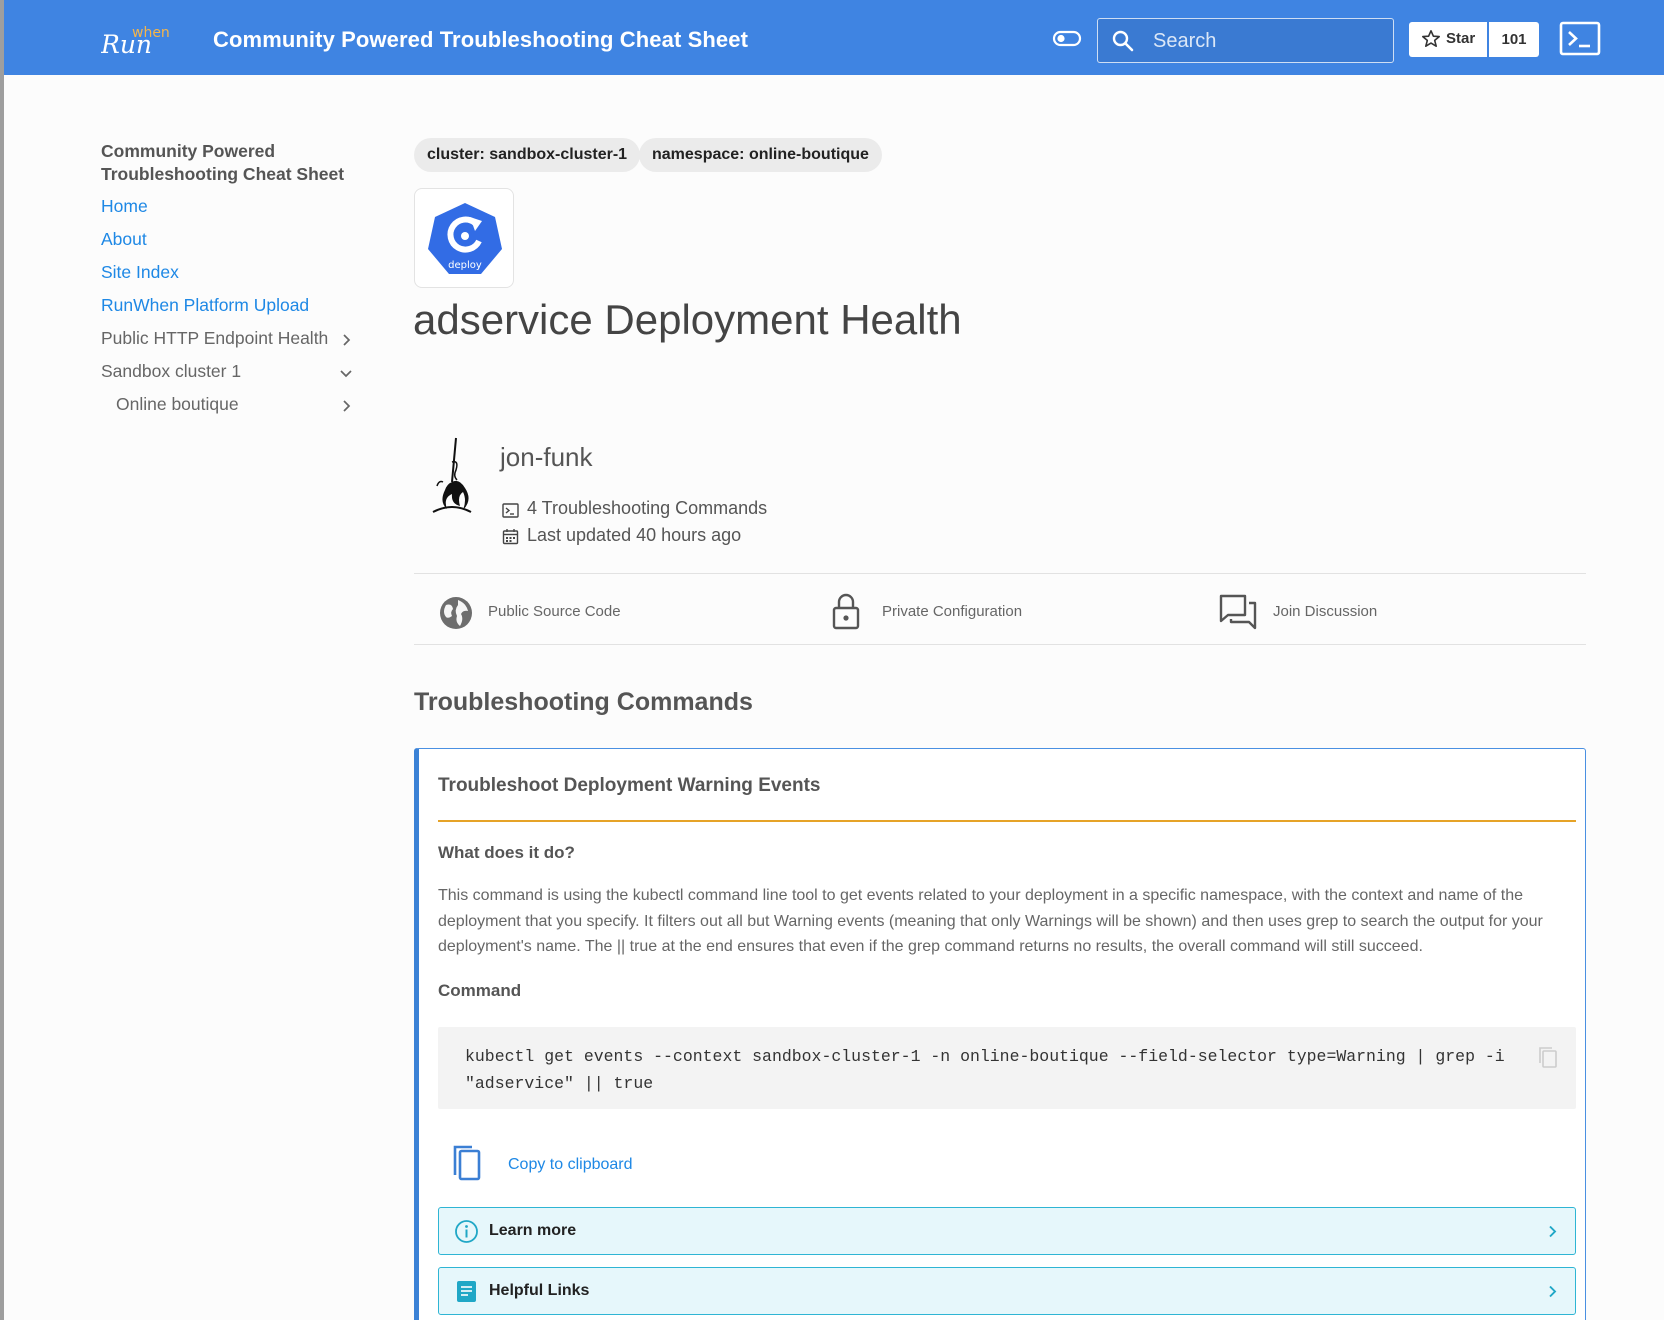  I want to click on search-icon, so click(1123, 41).